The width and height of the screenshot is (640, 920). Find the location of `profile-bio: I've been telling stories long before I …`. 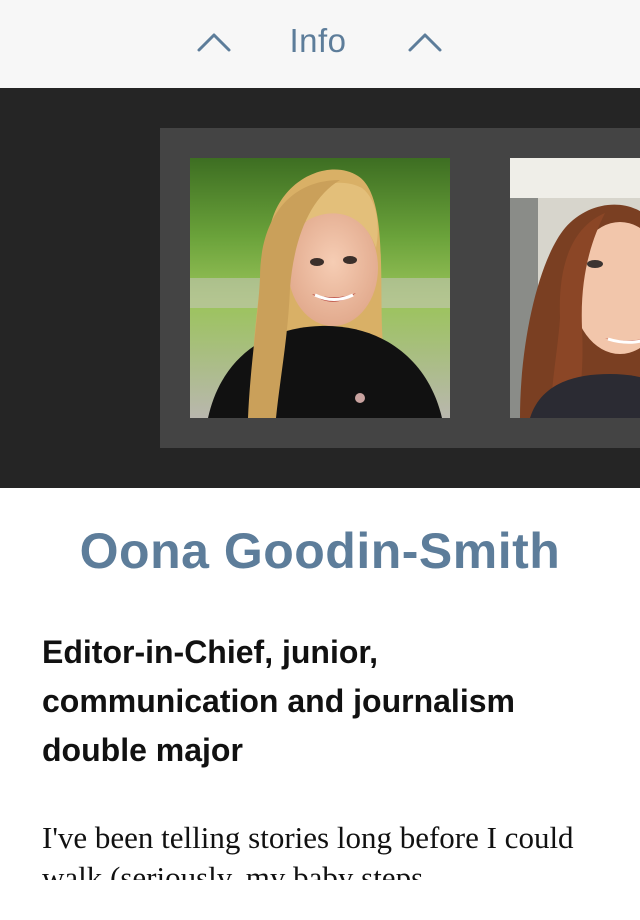

profile-bio: I've been telling stories long before I … is located at coordinates (308, 850).